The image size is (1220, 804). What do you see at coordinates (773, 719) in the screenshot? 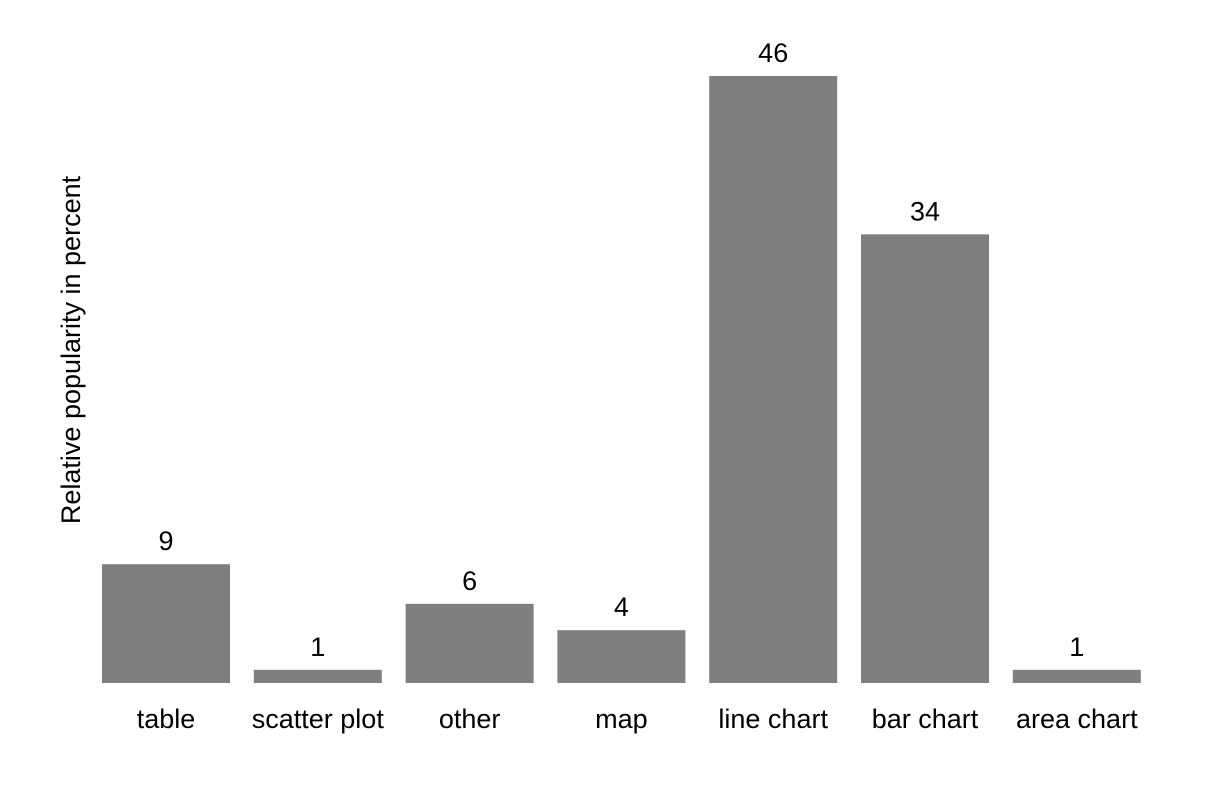
I see `category-label: line chart` at bounding box center [773, 719].